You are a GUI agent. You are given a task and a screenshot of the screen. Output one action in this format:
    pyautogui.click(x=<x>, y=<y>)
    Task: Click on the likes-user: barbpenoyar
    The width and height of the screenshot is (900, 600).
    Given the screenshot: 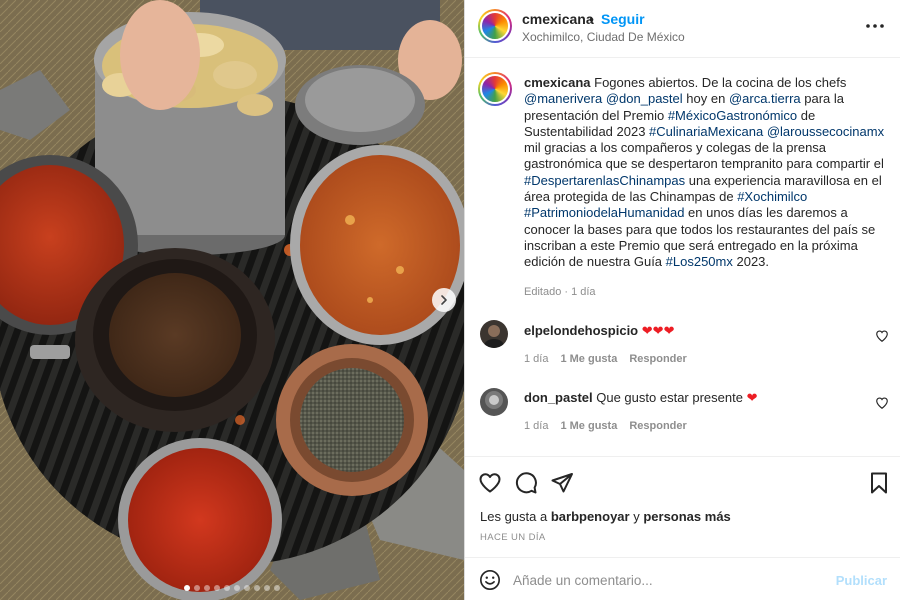 What is the action you would take?
    pyautogui.click(x=590, y=516)
    